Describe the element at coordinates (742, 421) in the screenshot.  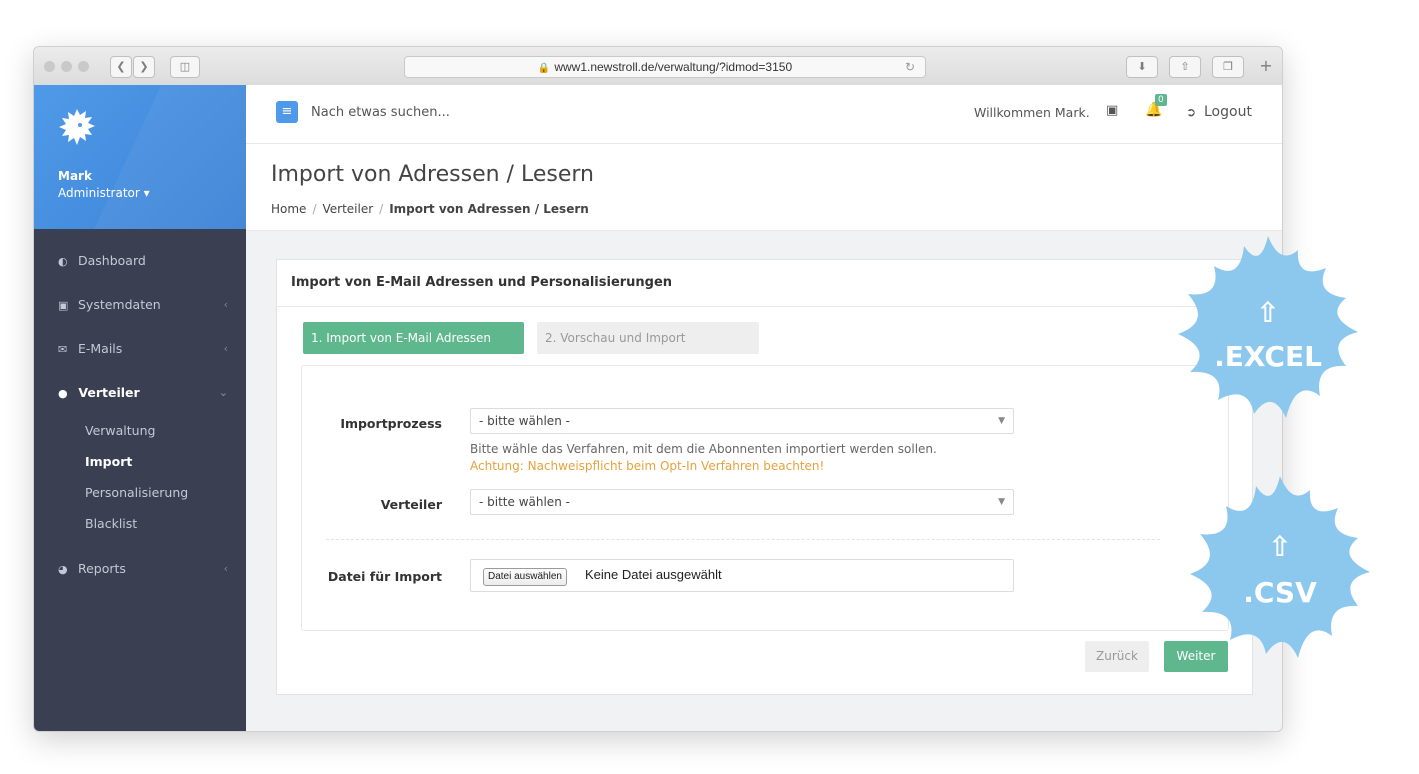
I see `importprozess-select: - bitte wählen - ▼` at that location.